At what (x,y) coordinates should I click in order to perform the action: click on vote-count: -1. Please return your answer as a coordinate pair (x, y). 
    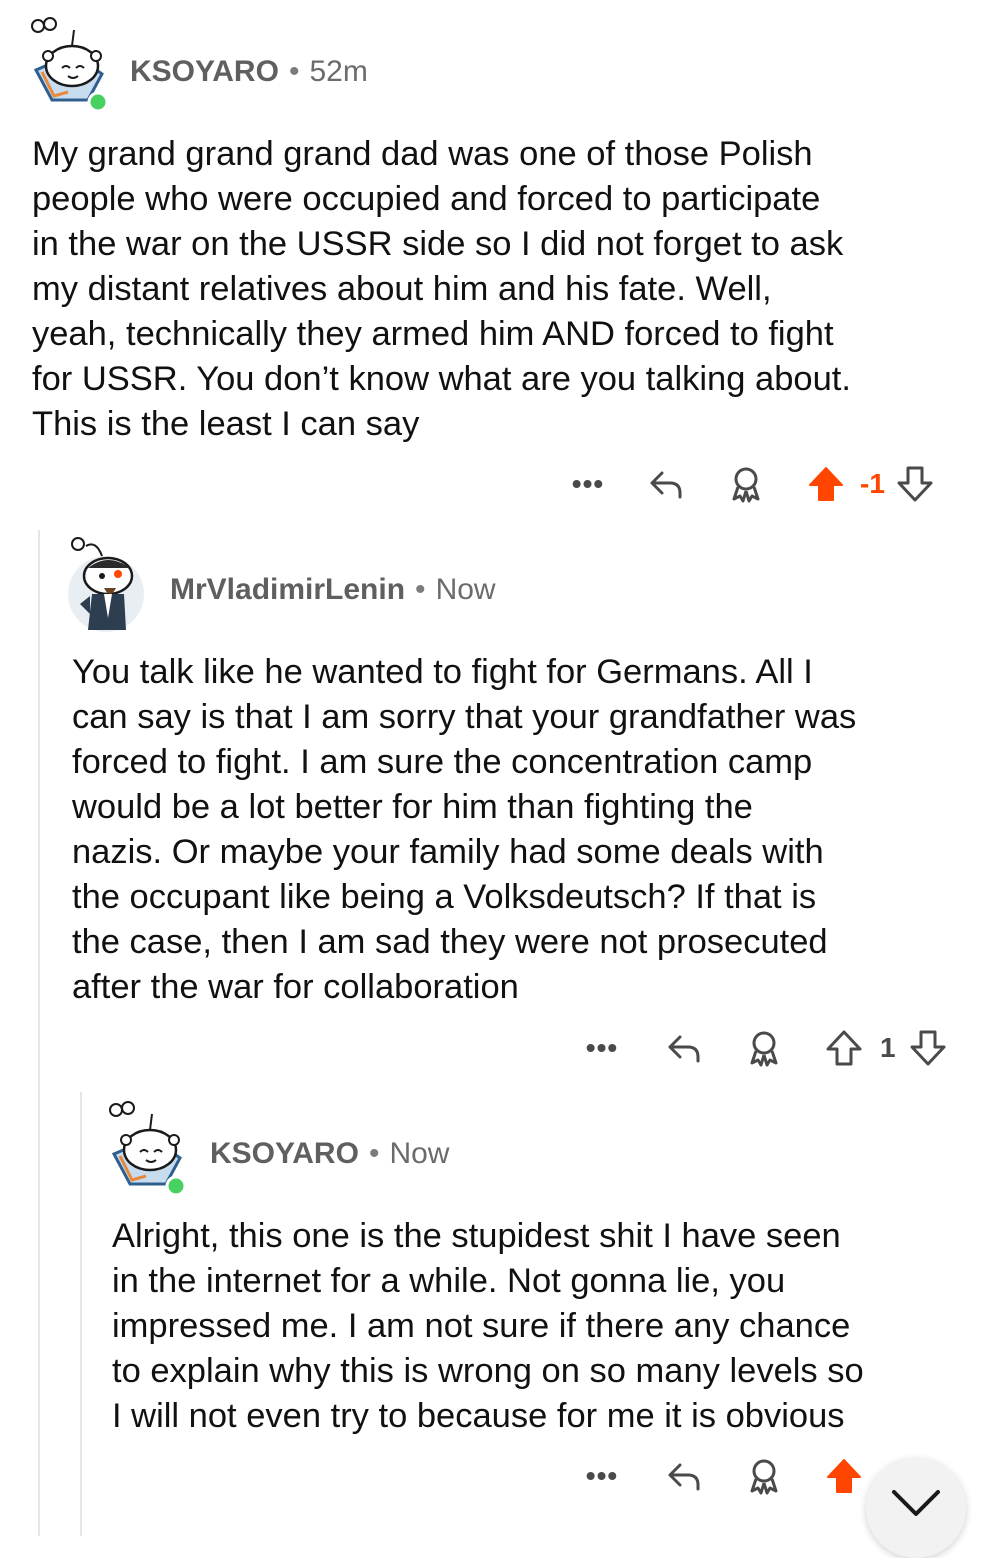
    Looking at the image, I should click on (872, 483).